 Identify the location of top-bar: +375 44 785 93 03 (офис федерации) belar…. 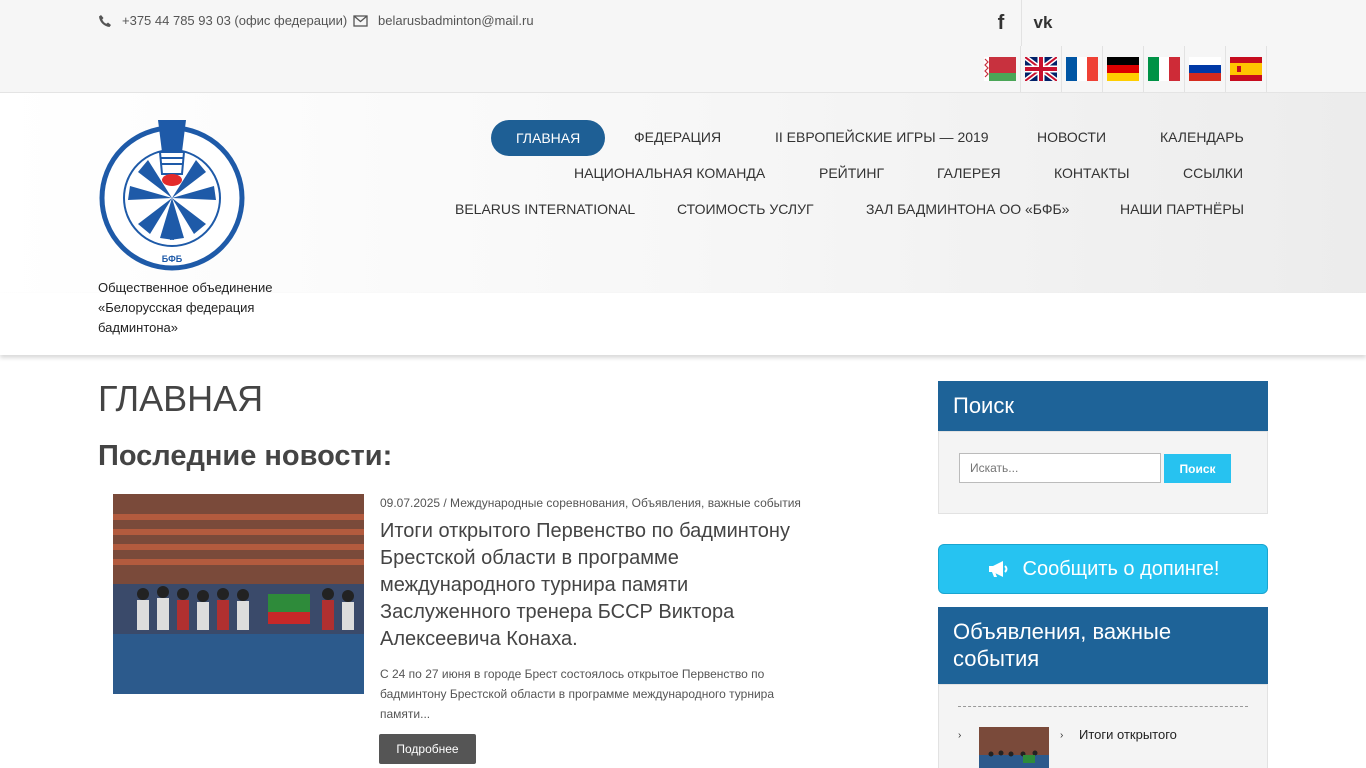
(683, 46).